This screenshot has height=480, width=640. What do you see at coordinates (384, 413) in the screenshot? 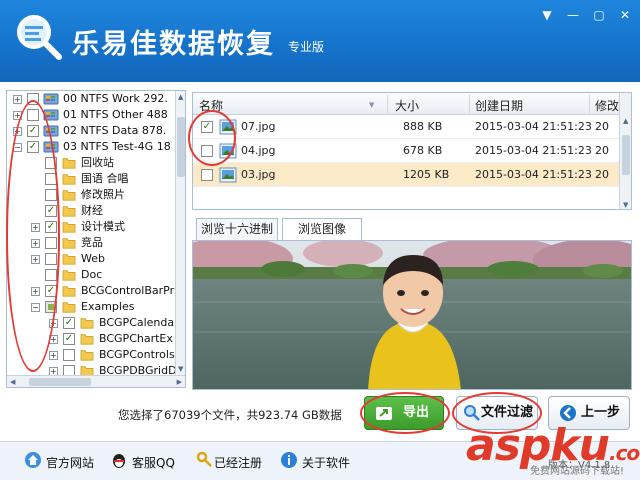
I see `export-icon` at bounding box center [384, 413].